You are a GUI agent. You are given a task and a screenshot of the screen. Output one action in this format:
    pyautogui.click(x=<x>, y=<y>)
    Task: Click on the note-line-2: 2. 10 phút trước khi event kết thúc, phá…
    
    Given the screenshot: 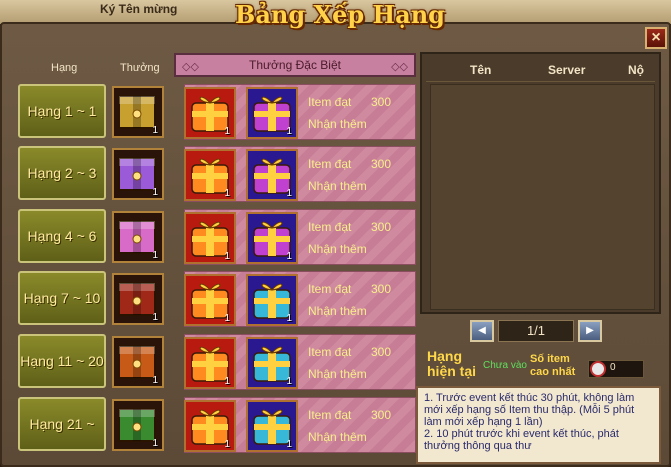 What is the action you would take?
    pyautogui.click(x=521, y=440)
    